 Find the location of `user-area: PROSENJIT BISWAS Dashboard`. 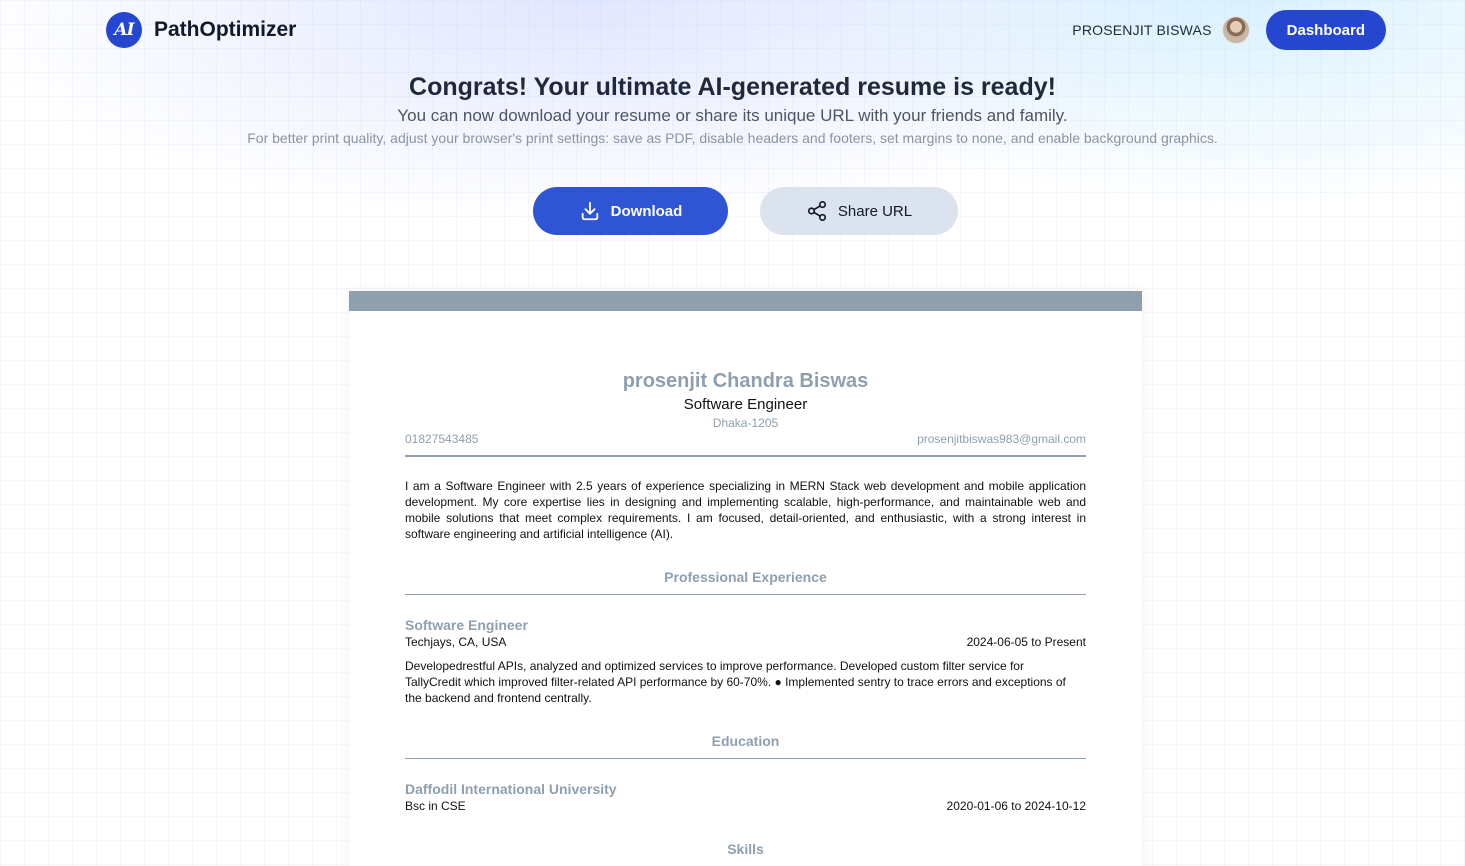

user-area: PROSENJIT BISWAS Dashboard is located at coordinates (1229, 30).